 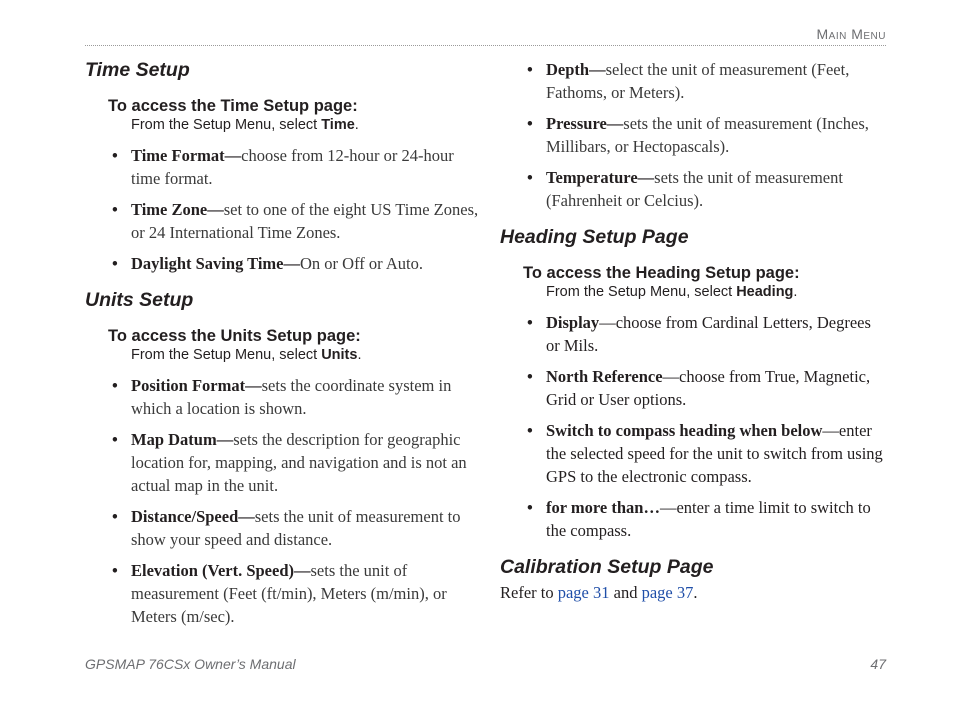 I want to click on heading-setup-heading: Heading Setup Page, so click(x=594, y=237).